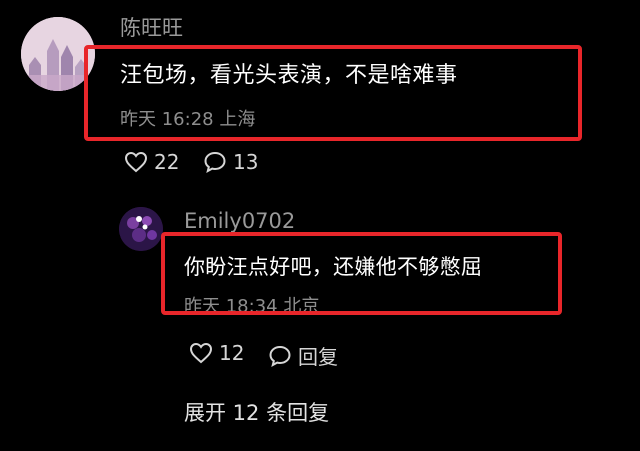  What do you see at coordinates (239, 221) in the screenshot?
I see `reply-username: Emily0702` at bounding box center [239, 221].